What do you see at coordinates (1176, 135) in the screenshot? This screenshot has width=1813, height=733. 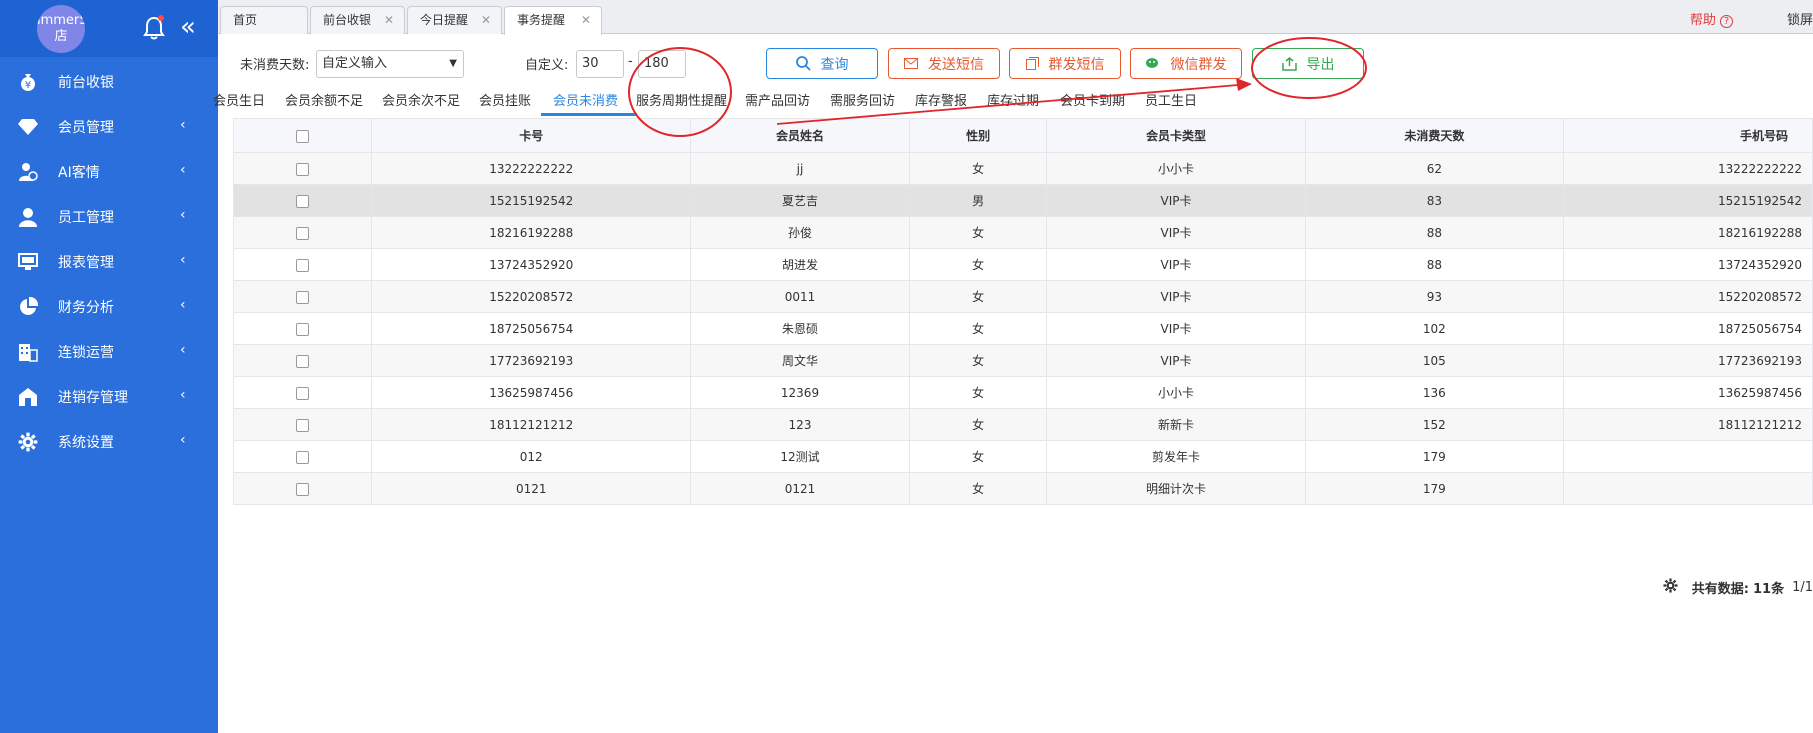 I see `col-card-type: 会员卡类型` at bounding box center [1176, 135].